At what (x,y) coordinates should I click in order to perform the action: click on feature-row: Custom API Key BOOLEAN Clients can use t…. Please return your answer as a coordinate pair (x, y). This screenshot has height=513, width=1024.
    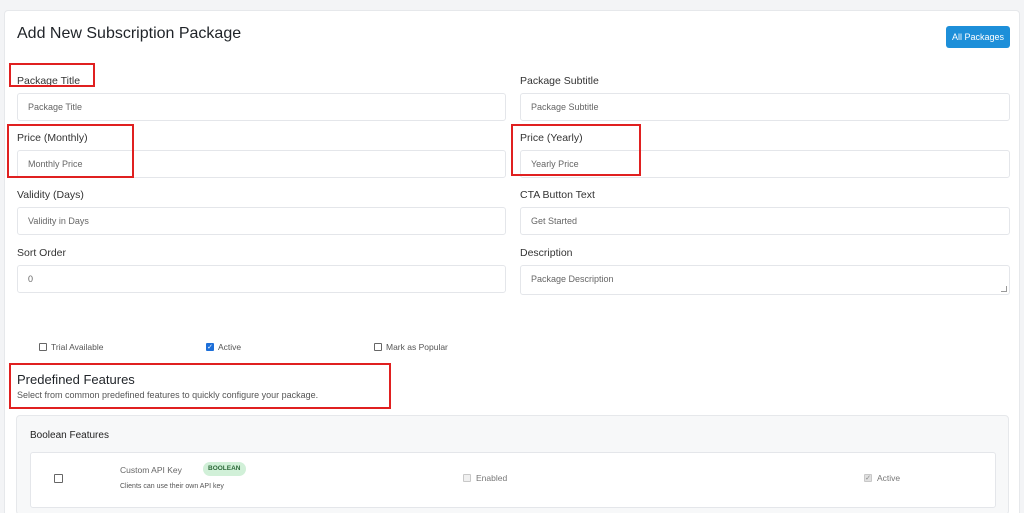
    Looking at the image, I should click on (513, 480).